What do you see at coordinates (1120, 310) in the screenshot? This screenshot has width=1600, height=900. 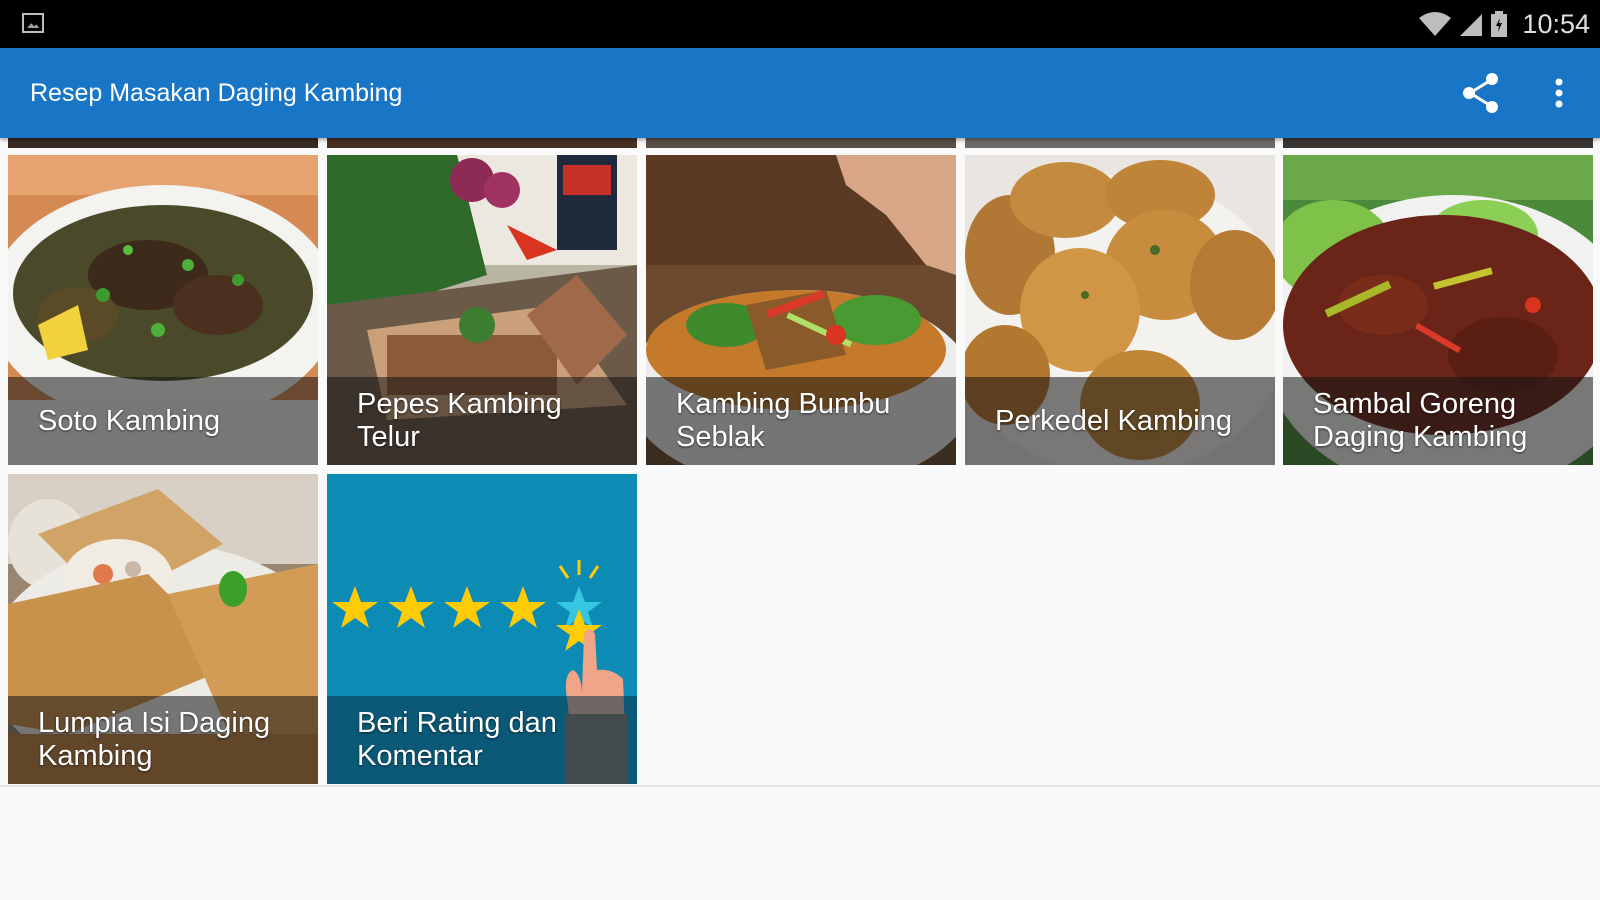 I see `recipe-tile-perkedel-kambing: Perkedel Kambing` at bounding box center [1120, 310].